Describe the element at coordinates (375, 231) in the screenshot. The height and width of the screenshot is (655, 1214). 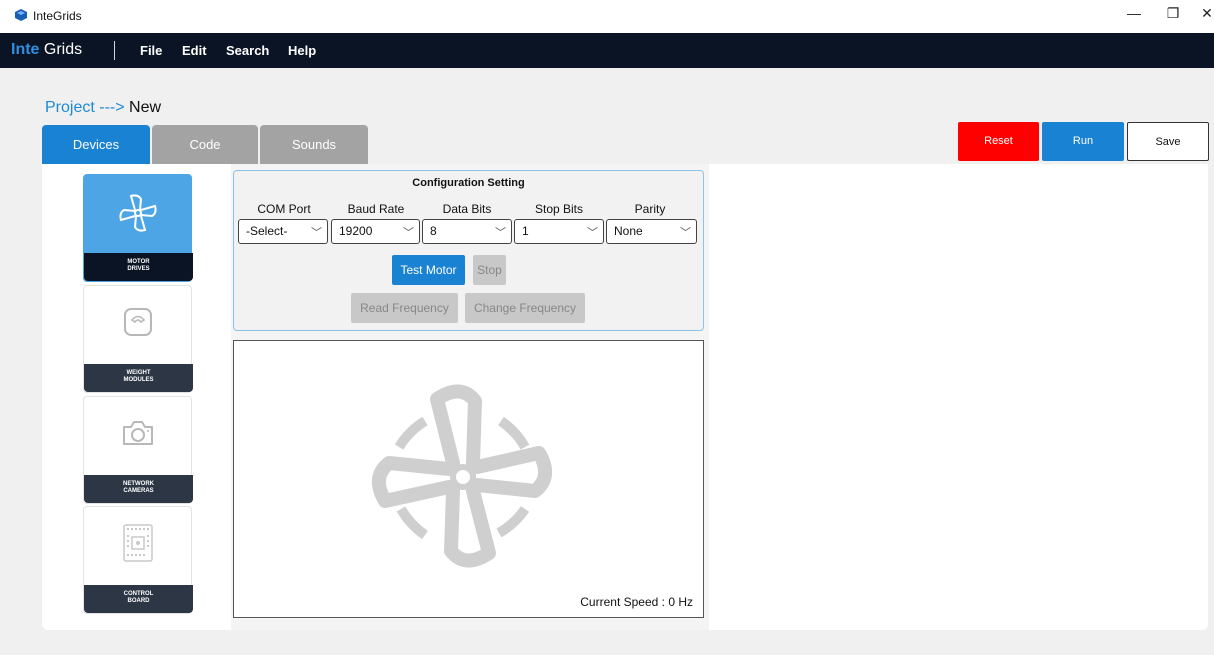
I see `baud-rate-select: 19200 ﹀` at that location.